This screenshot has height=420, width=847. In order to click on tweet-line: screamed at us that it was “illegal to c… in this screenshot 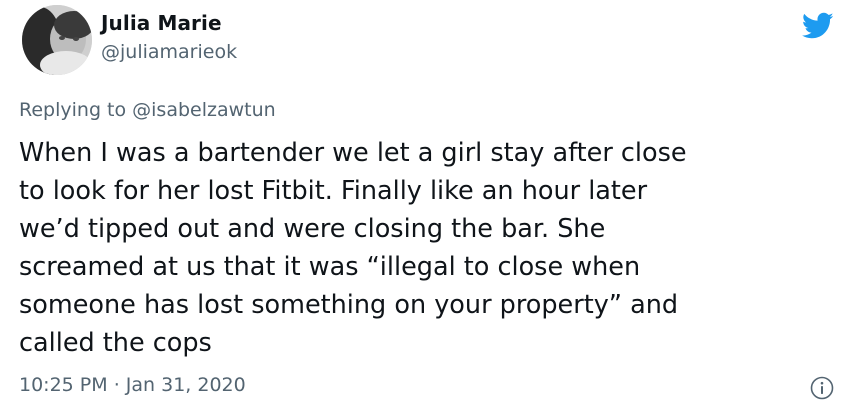, I will do `click(330, 267)`.